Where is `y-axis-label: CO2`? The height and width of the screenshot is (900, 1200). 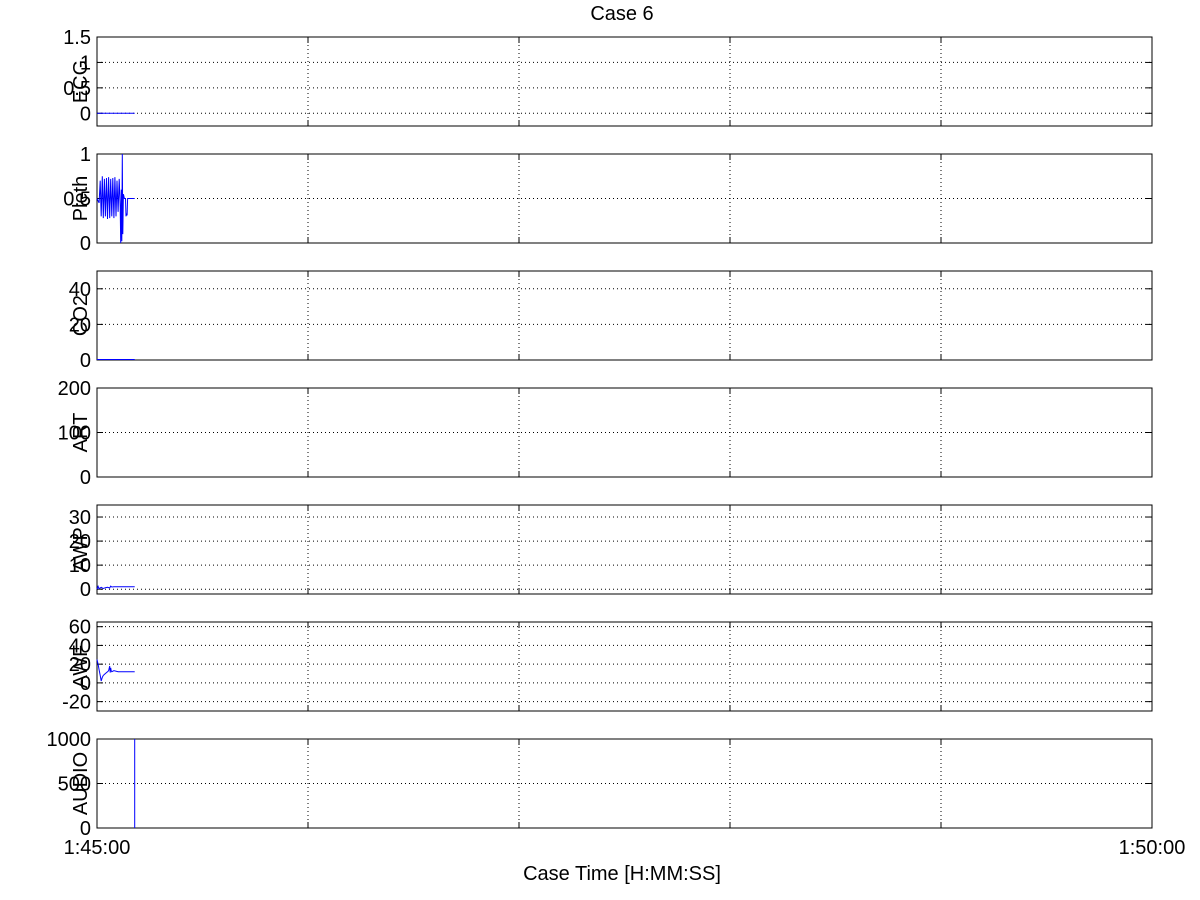 y-axis-label: CO2 is located at coordinates (81, 315).